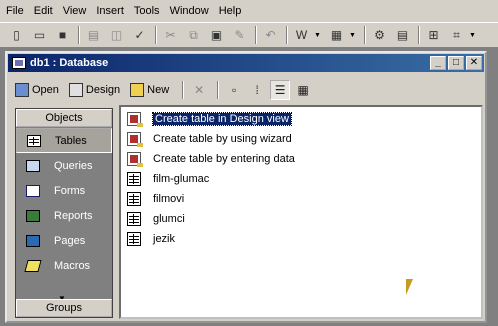 This screenshot has height=326, width=498. Describe the element at coordinates (379, 35) in the screenshot. I see `code-icon: ⚙` at that location.